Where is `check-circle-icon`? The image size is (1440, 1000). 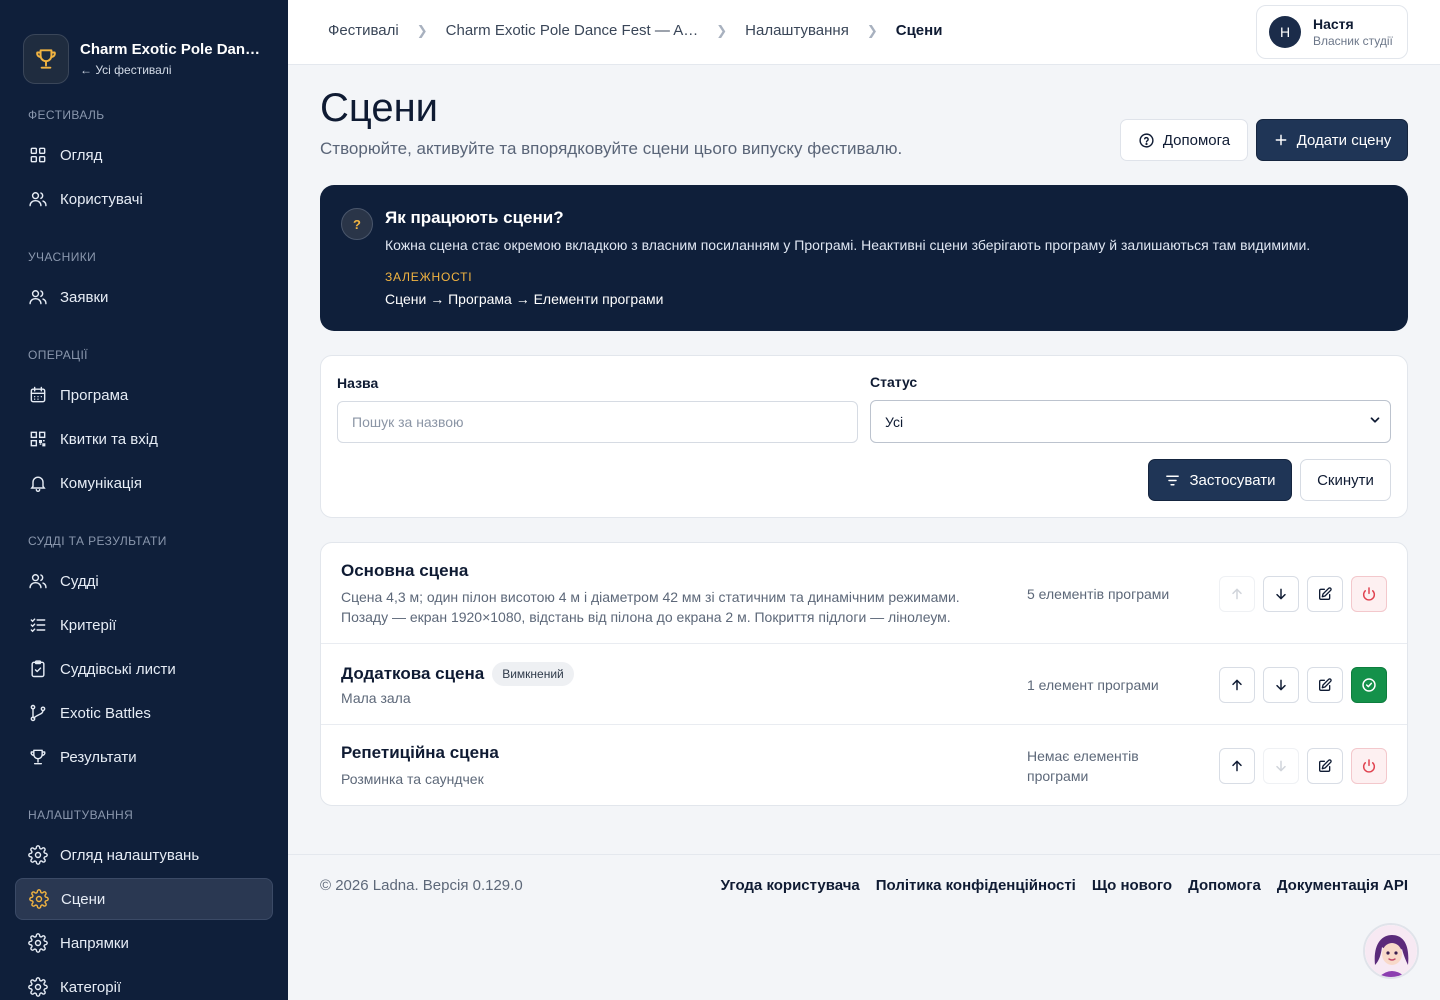 check-circle-icon is located at coordinates (1369, 685).